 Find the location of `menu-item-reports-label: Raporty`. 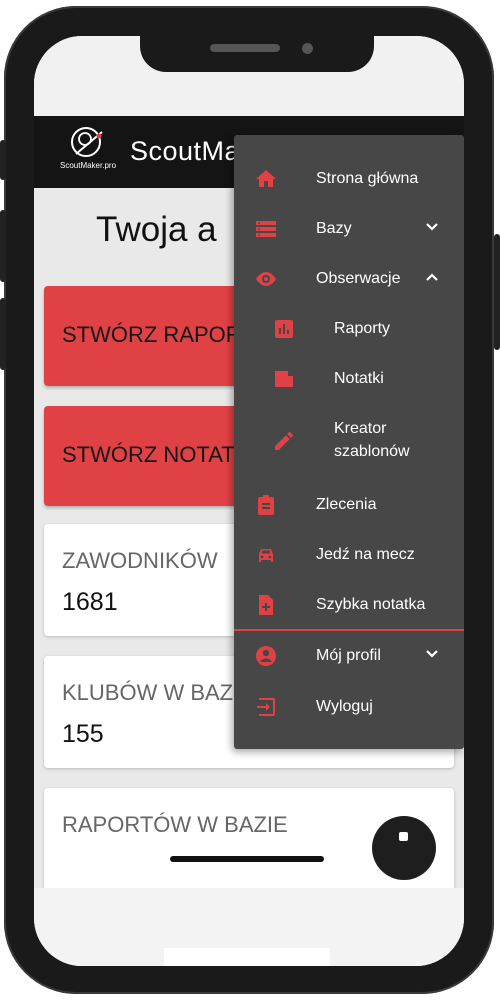

menu-item-reports-label: Raporty is located at coordinates (362, 328).